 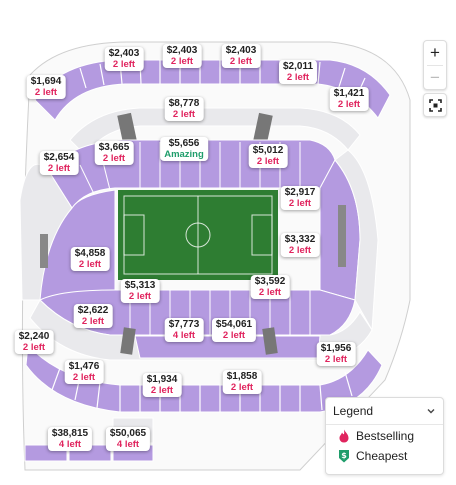 I want to click on chevron-down-icon, so click(x=431, y=411).